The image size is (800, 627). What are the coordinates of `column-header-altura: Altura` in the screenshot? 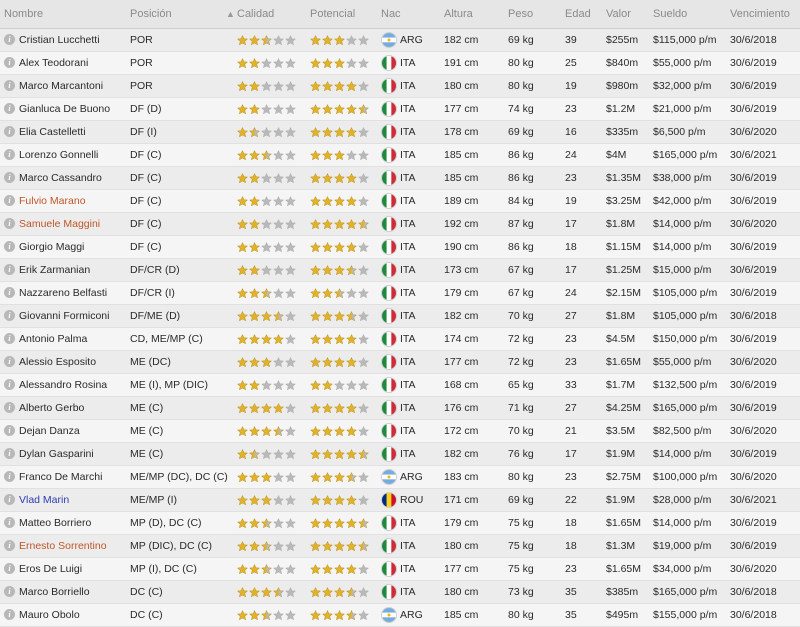 It's located at (458, 14).